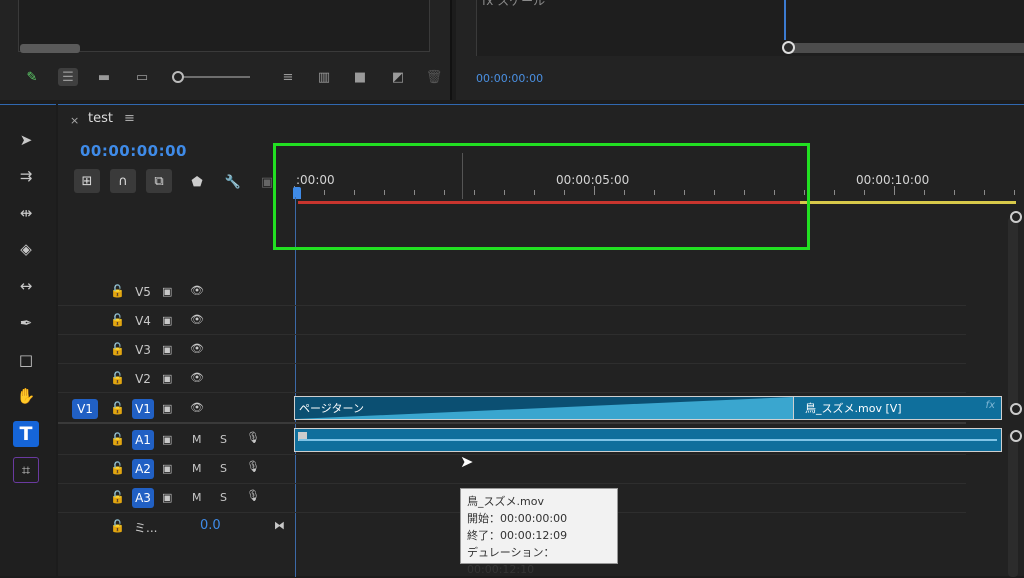  What do you see at coordinates (100, 118) in the screenshot?
I see `sequence-tab-title: test` at bounding box center [100, 118].